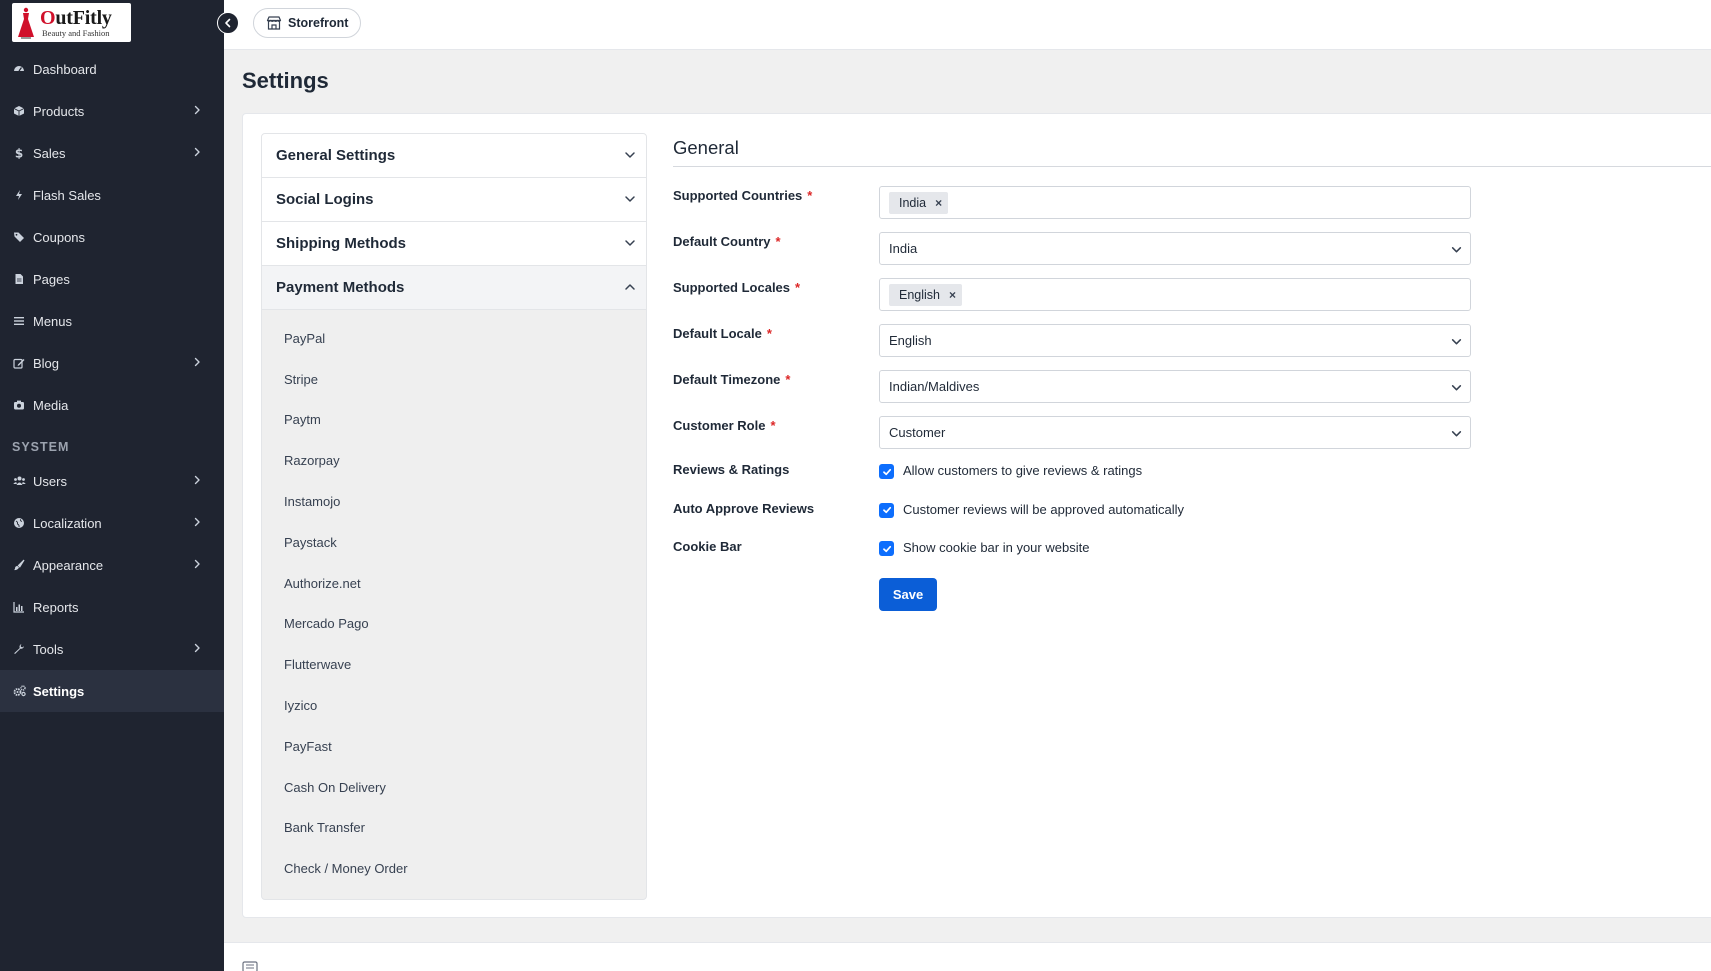 This screenshot has width=1711, height=971. I want to click on chevron-left-icon, so click(228, 23).